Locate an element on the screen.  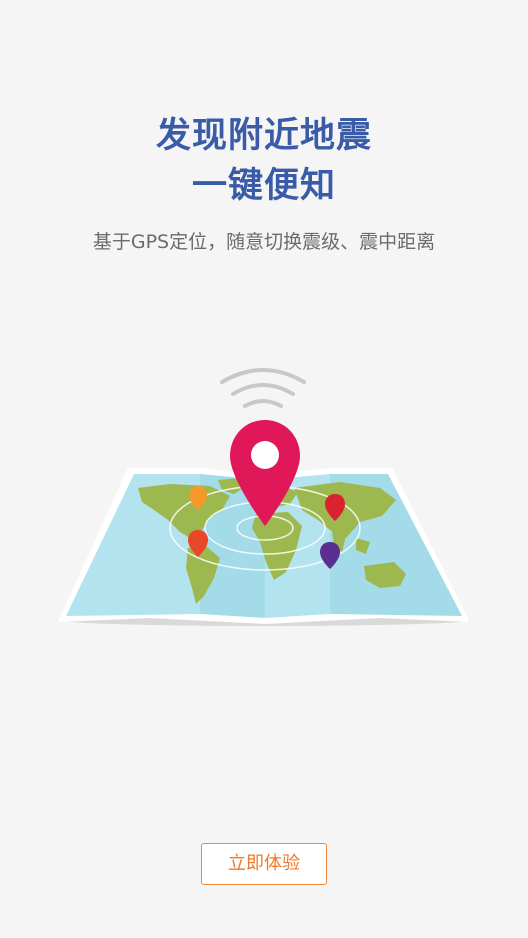
headline-line-2: 一键便知 is located at coordinates (263, 186).